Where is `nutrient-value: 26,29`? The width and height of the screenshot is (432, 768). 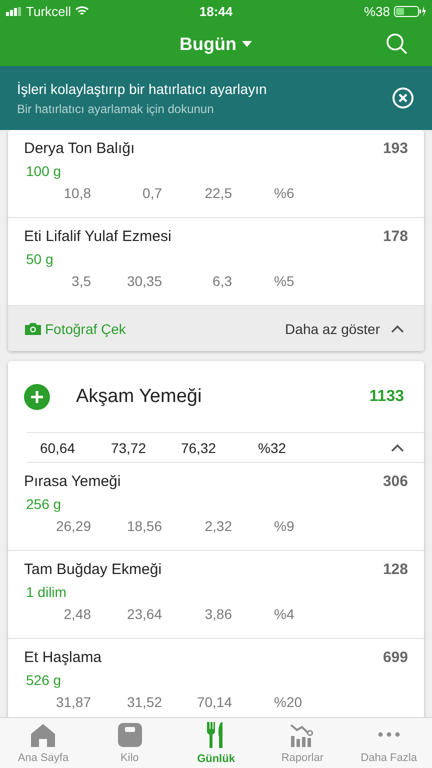
nutrient-value: 26,29 is located at coordinates (73, 526).